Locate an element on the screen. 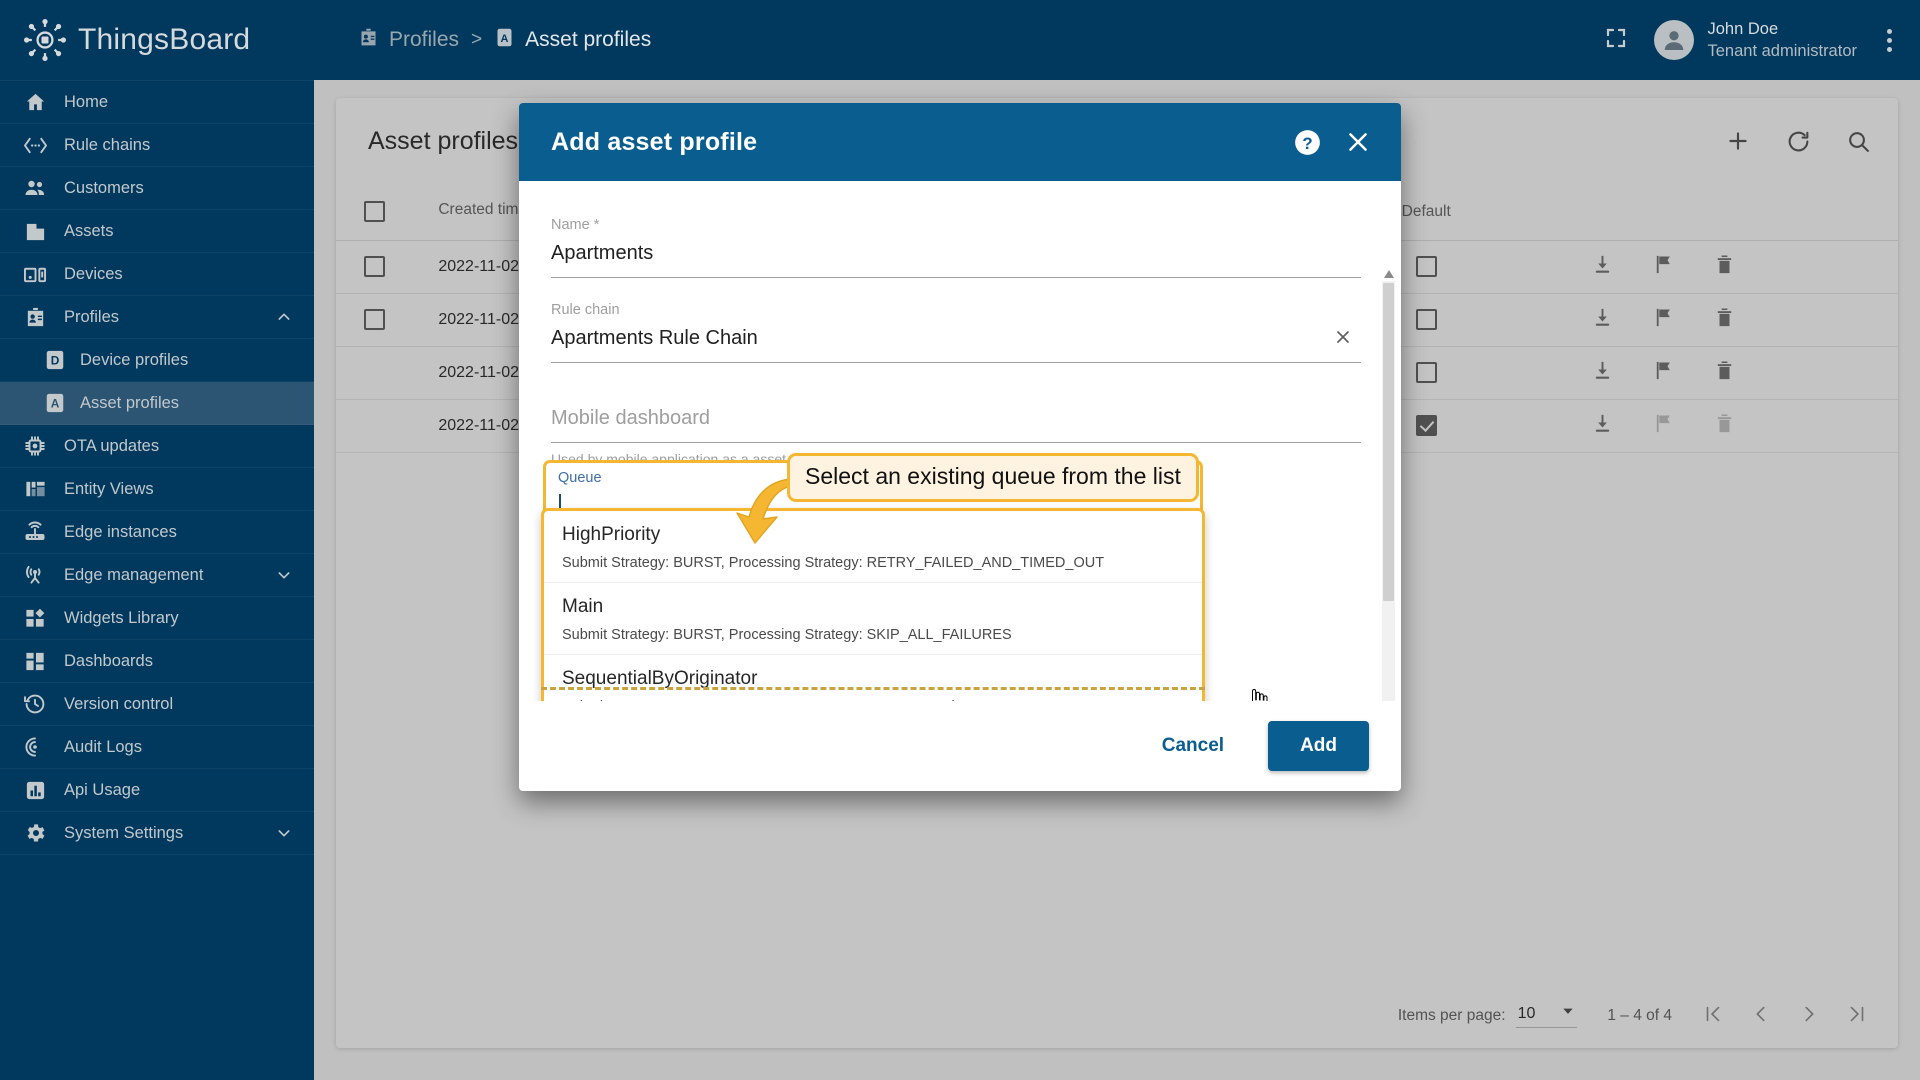 The height and width of the screenshot is (1080, 1920). sidebar-item-profiles: Profiles is located at coordinates (157, 317).